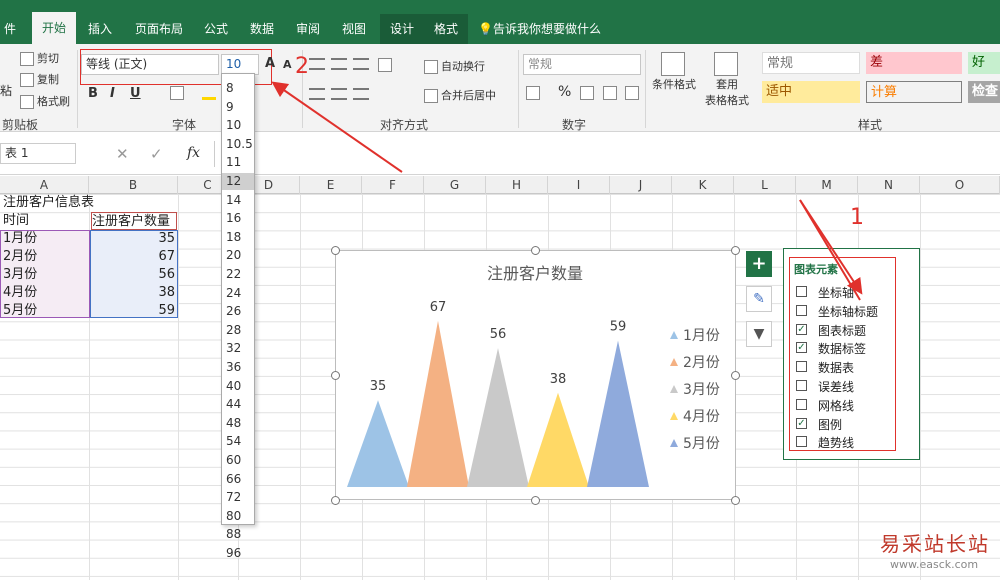 Image resolution: width=1000 pixels, height=580 pixels. I want to click on watermark-text: 易采站长站, so click(935, 544).